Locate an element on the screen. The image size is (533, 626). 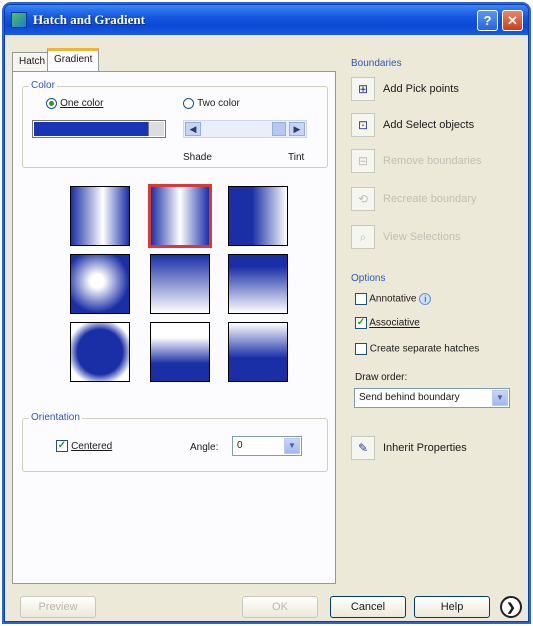
associative-option: ✓ Associative is located at coordinates (387, 323).